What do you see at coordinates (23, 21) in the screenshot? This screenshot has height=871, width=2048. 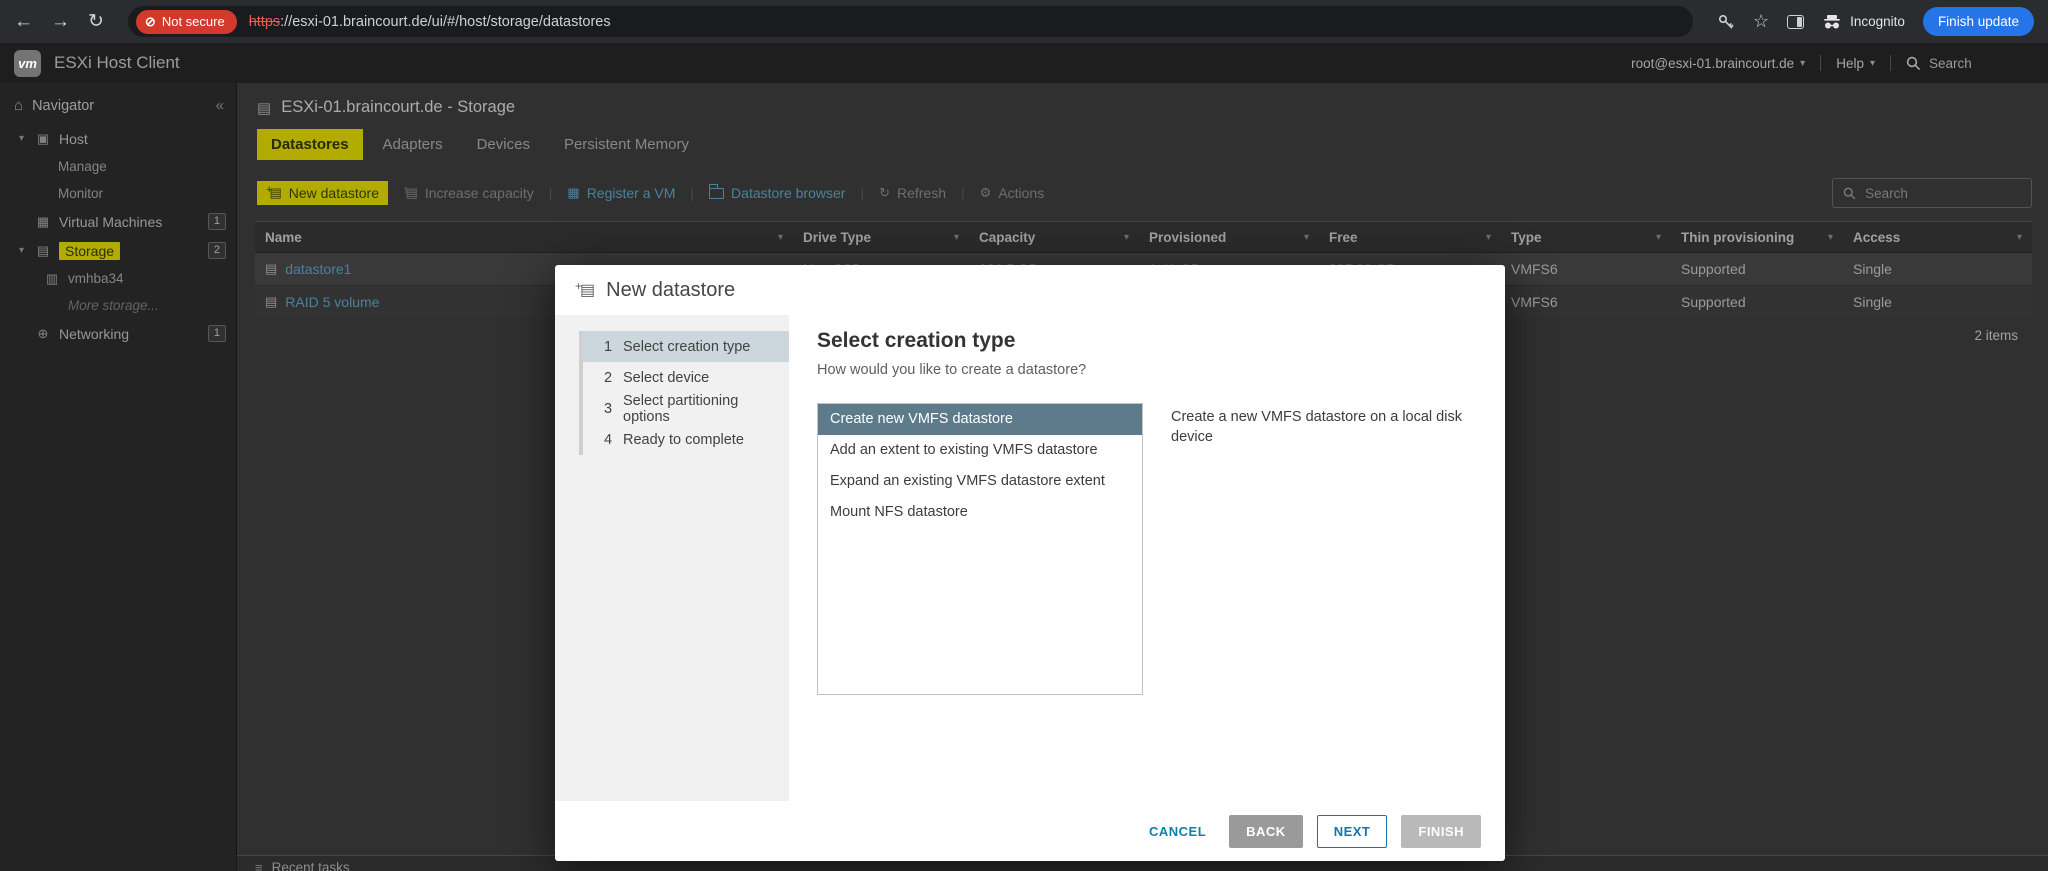 I see `back-icon: ←` at bounding box center [23, 21].